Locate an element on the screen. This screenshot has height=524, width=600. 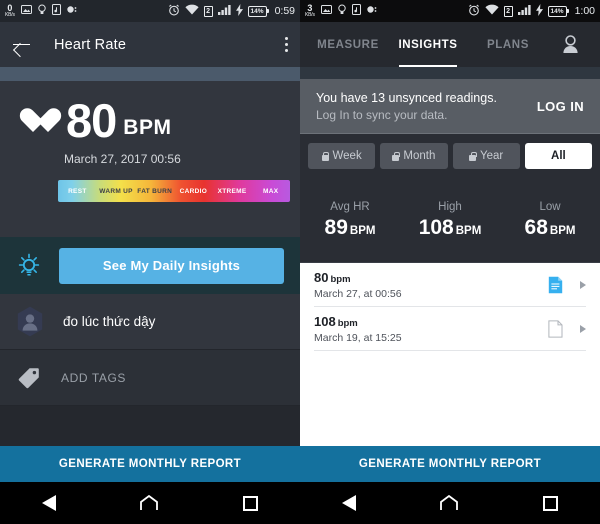
zone-label-xtreme: XTREME is located at coordinates (232, 191).